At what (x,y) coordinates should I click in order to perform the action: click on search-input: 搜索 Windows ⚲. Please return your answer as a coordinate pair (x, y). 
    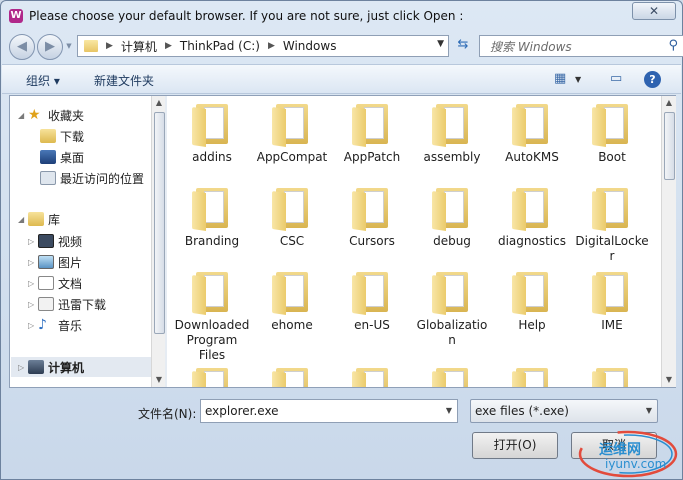
    Looking at the image, I should click on (581, 46).